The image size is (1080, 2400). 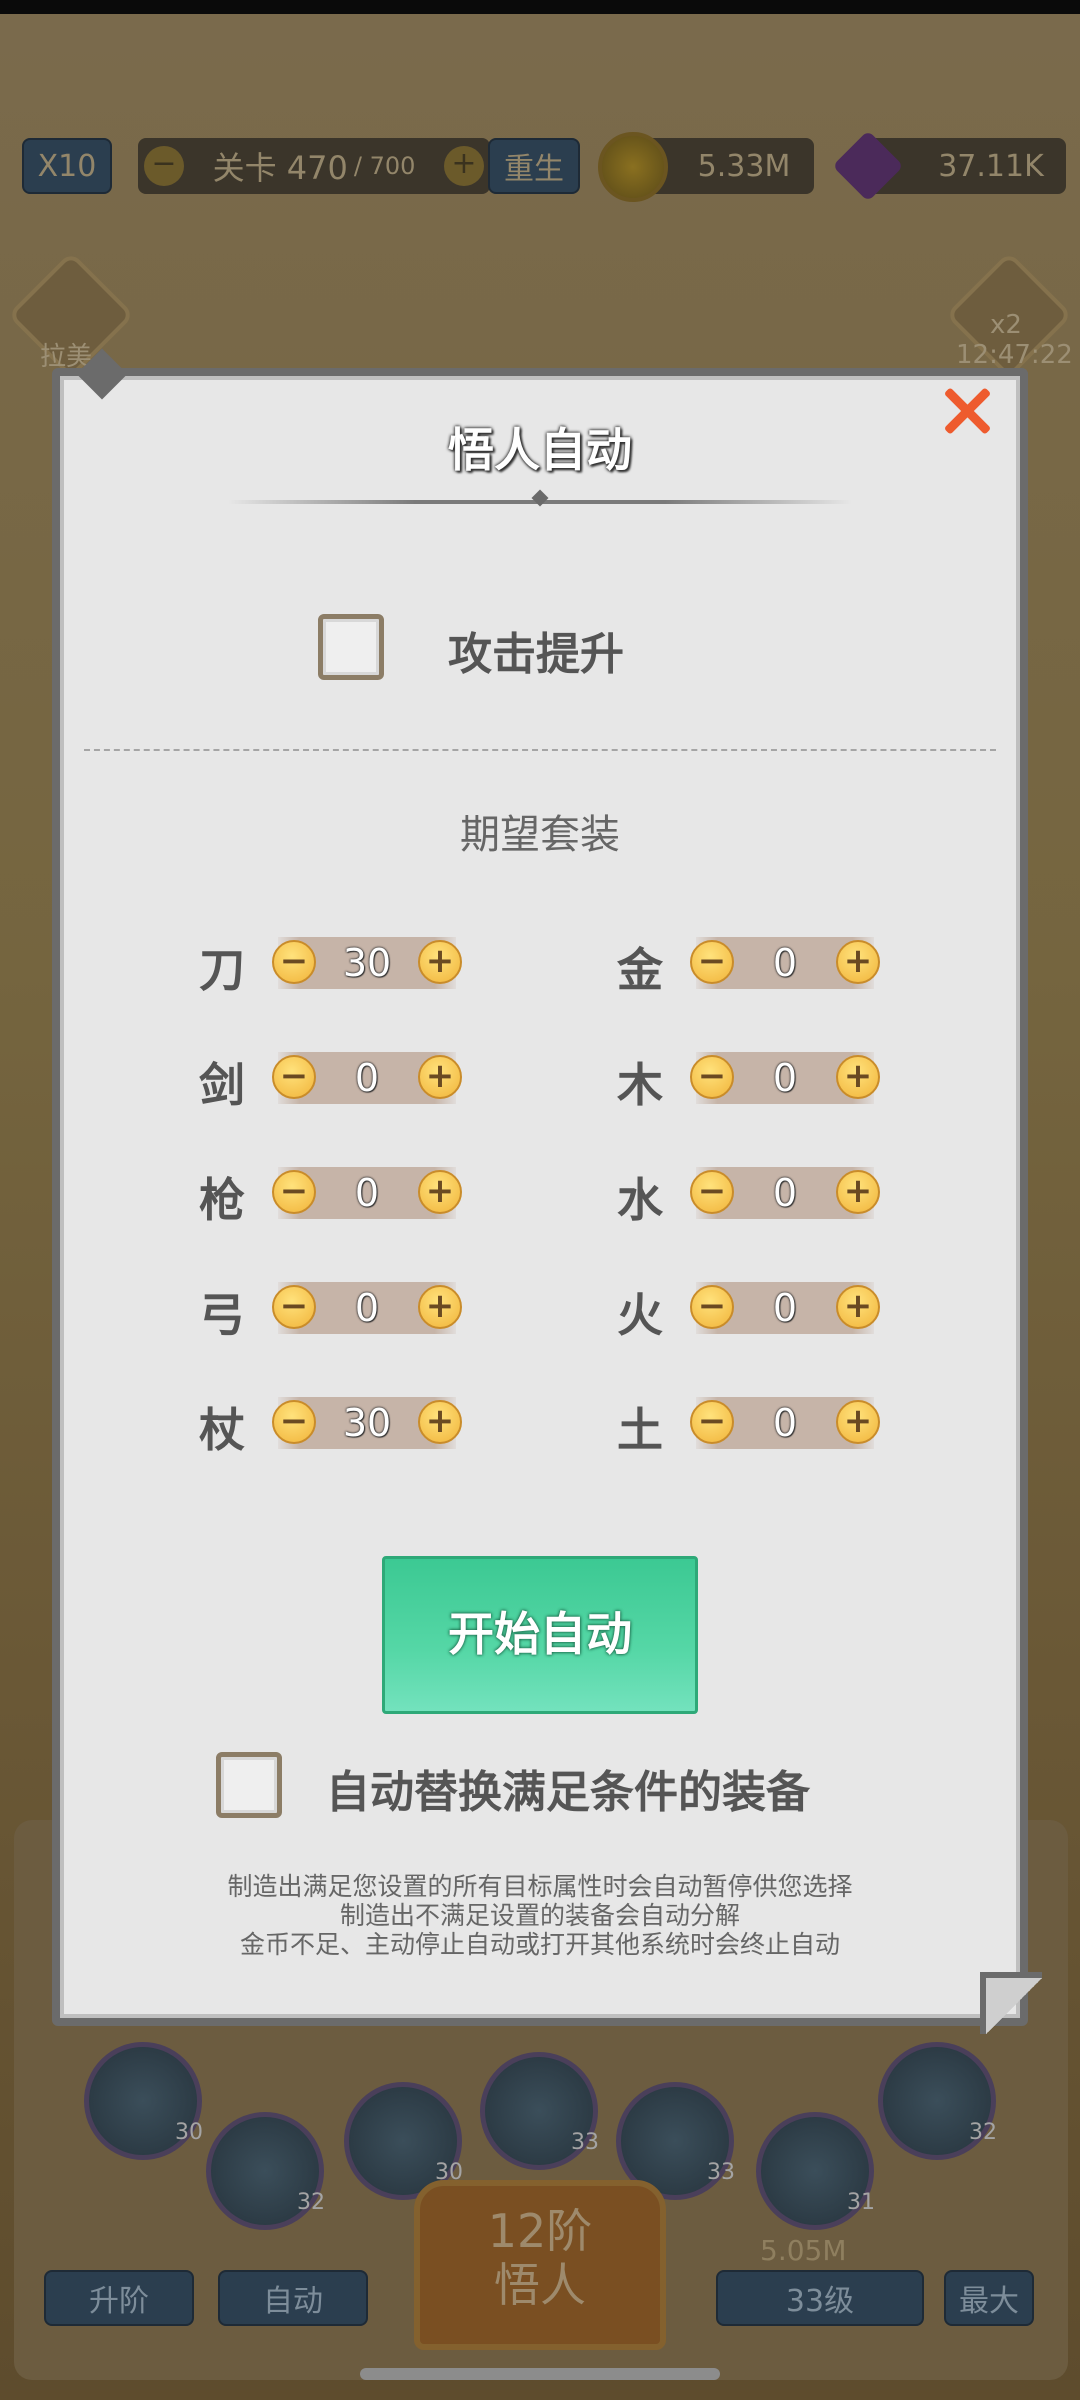 I want to click on earth-value: 0, so click(x=785, y=1423).